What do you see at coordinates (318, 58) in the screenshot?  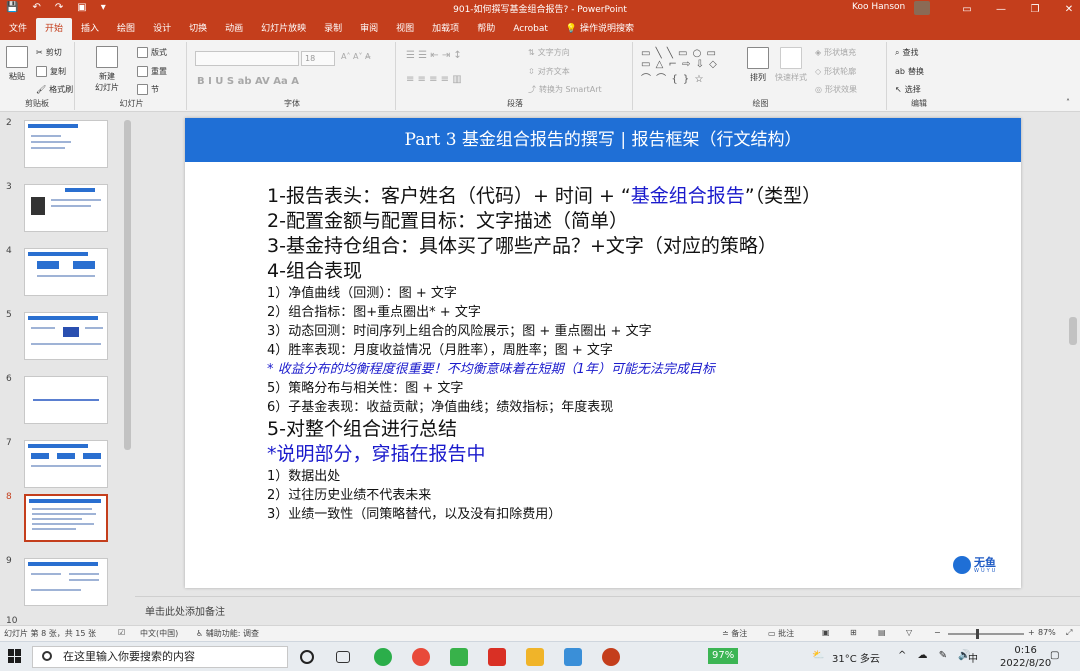 I see `font-size-combo: 18` at bounding box center [318, 58].